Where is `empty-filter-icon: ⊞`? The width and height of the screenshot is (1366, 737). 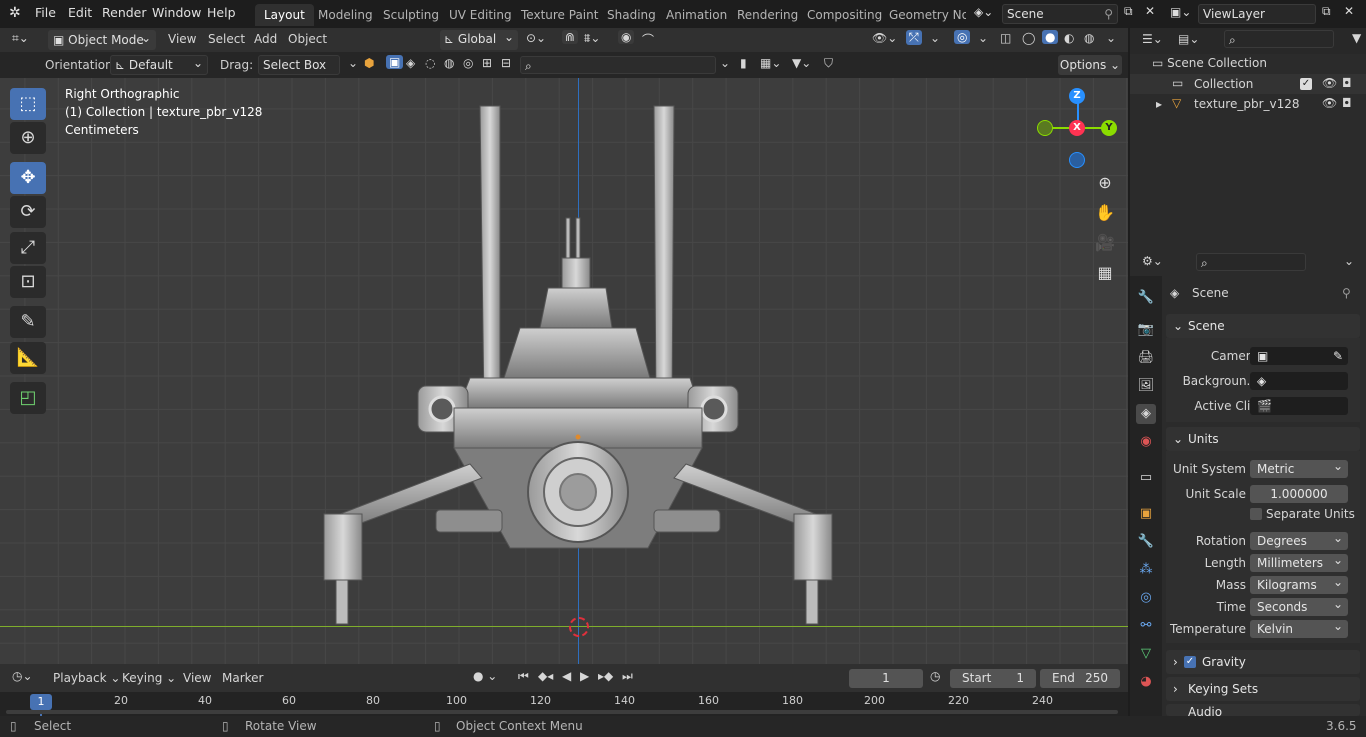 empty-filter-icon: ⊞ is located at coordinates (487, 63).